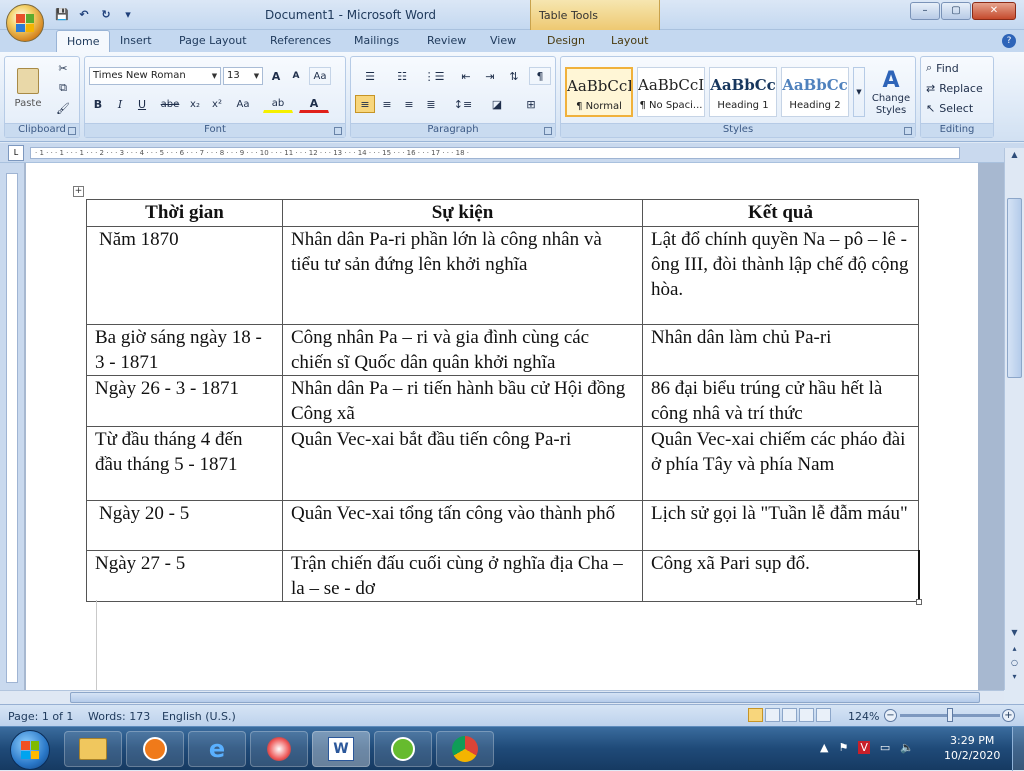  Describe the element at coordinates (16, 153) in the screenshot. I see `tab-selector-button: L` at that location.